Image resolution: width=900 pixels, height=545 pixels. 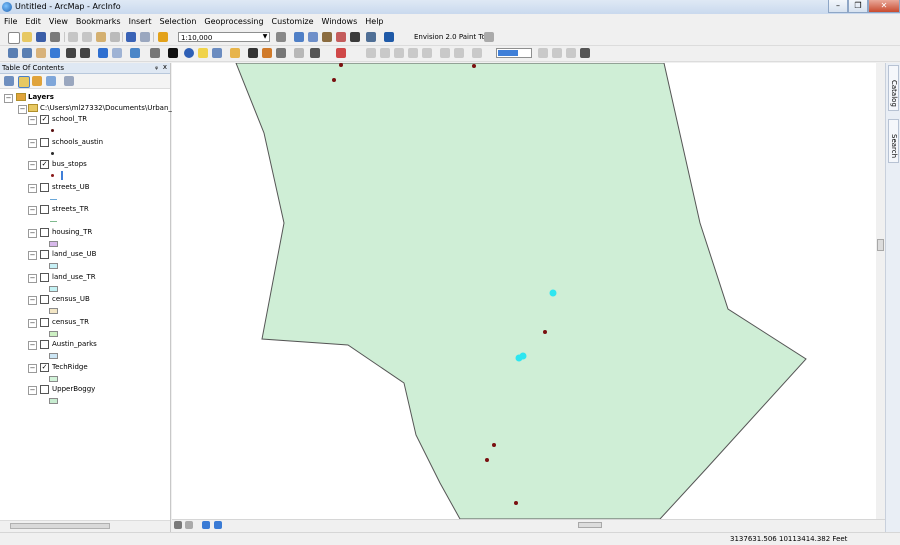 What do you see at coordinates (385, 53) in the screenshot?
I see `paint-option-2-icon` at bounding box center [385, 53].